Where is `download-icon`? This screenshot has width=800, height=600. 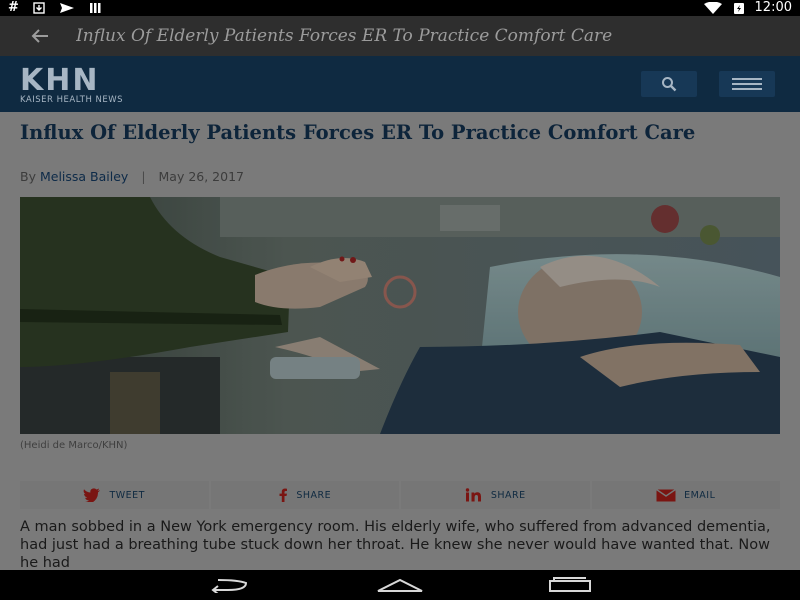
download-icon is located at coordinates (39, 8).